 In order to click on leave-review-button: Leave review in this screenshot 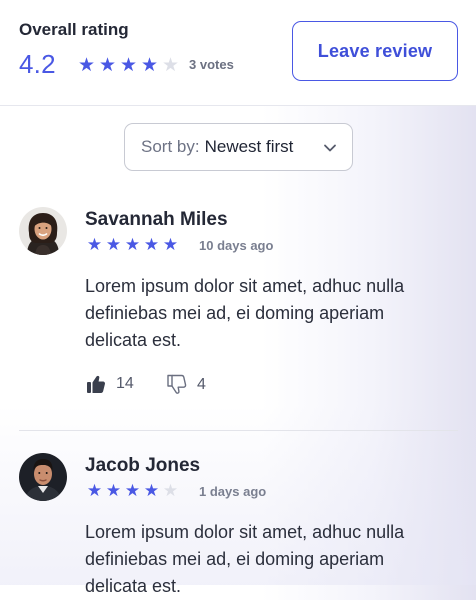, I will do `click(375, 51)`.